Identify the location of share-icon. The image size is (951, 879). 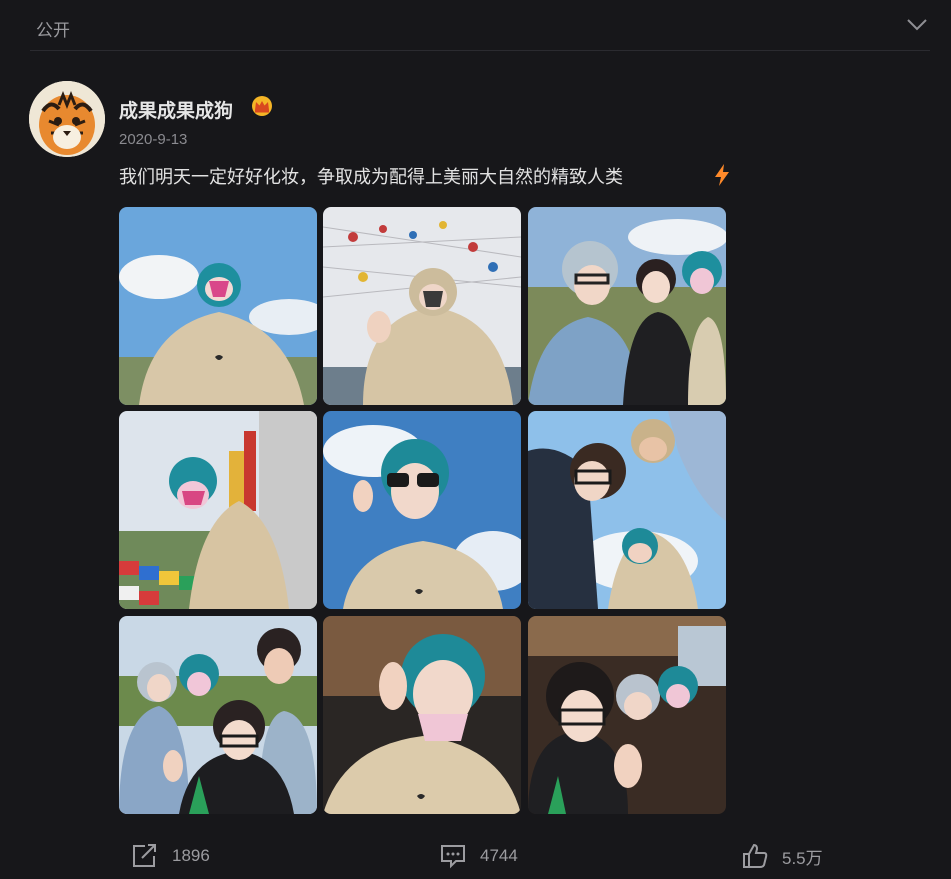
(144, 855).